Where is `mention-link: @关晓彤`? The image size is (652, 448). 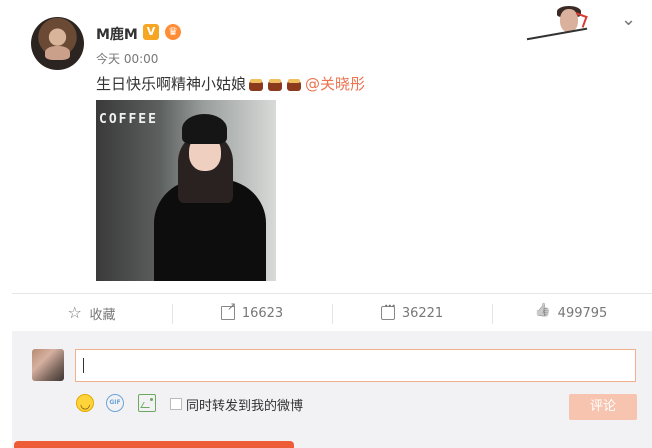
mention-link: @关晓彤 is located at coordinates (335, 83).